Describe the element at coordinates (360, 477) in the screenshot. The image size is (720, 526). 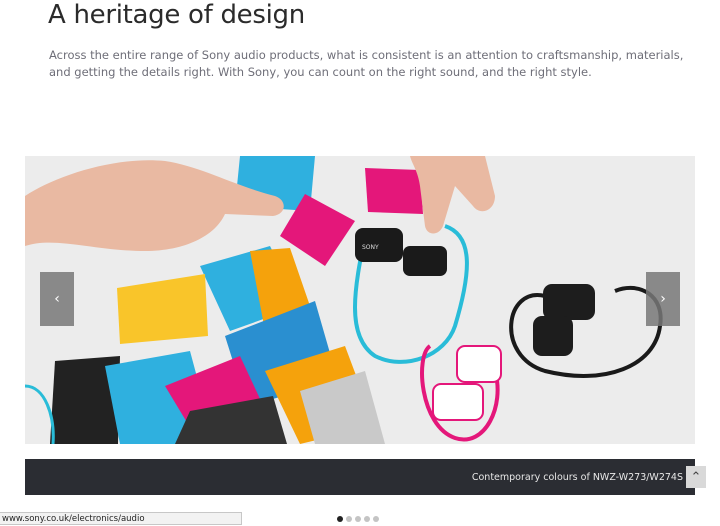
I see `caption-bar: Contemporary colours of NWZ-W273/W274S` at that location.